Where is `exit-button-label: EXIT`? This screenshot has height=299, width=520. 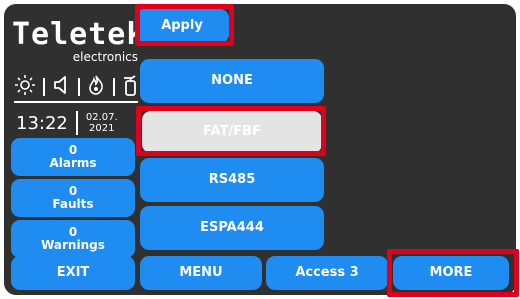 exit-button-label: EXIT is located at coordinates (73, 272).